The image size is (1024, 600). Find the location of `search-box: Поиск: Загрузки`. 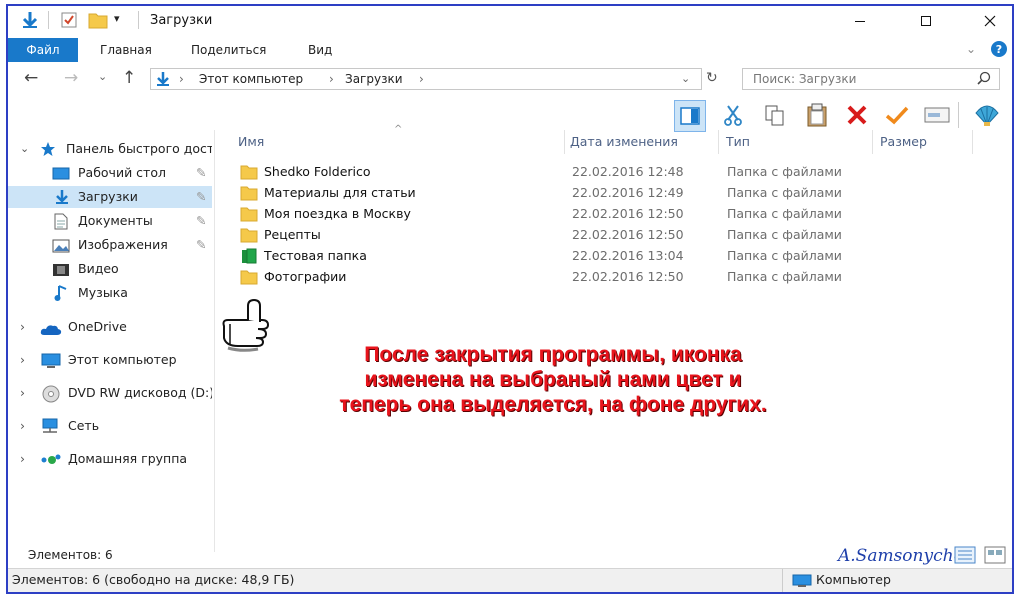

search-box: Поиск: Загрузки is located at coordinates (871, 79).